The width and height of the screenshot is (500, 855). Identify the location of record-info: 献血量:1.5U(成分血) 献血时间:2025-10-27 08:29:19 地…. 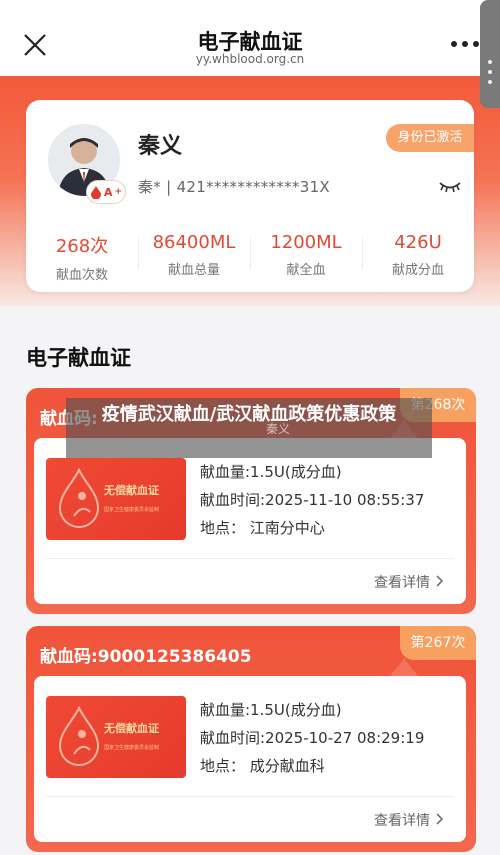
(312, 738).